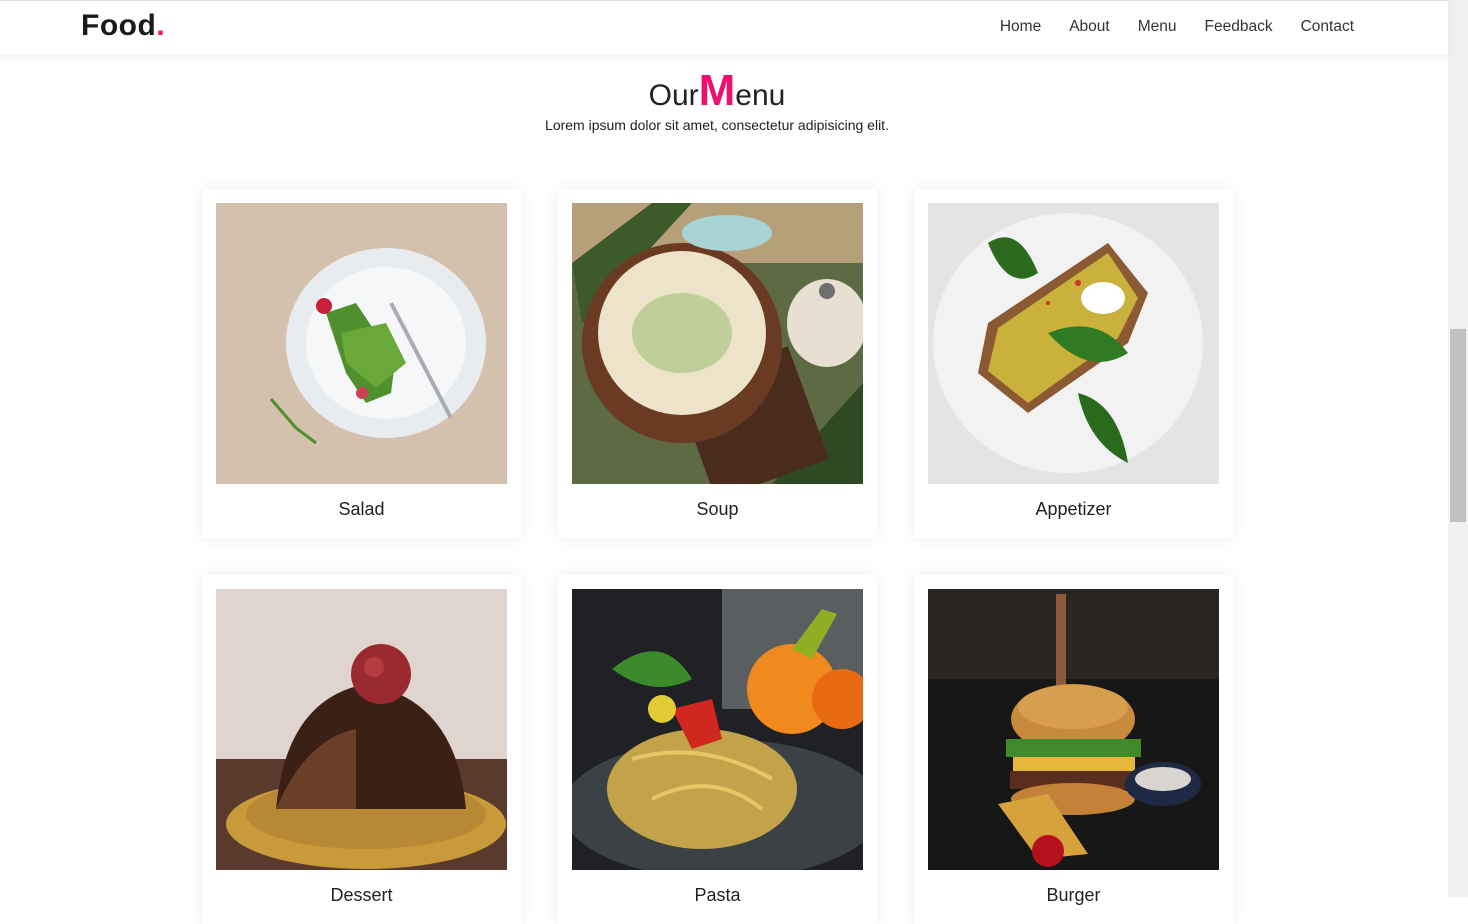  What do you see at coordinates (1073, 343) in the screenshot?
I see `appetizer-image` at bounding box center [1073, 343].